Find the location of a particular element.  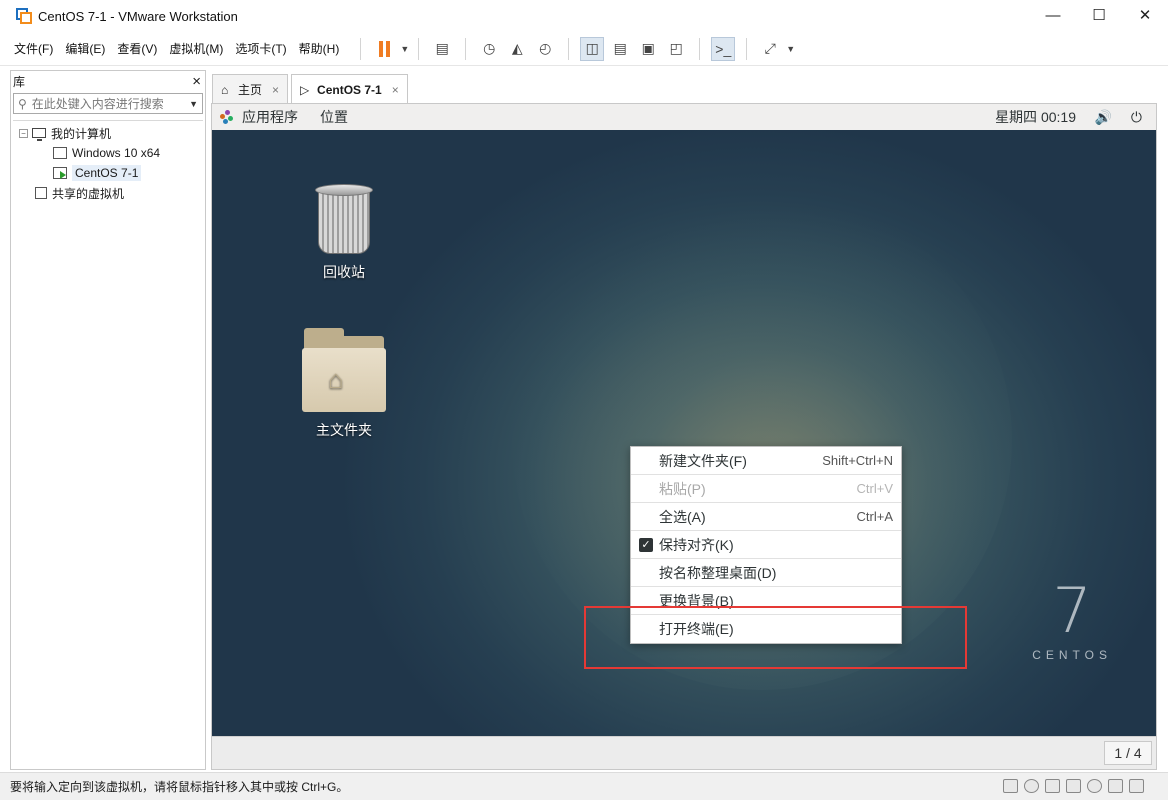

tree-item-centos: CentOS 7-1 is located at coordinates (108, 173).